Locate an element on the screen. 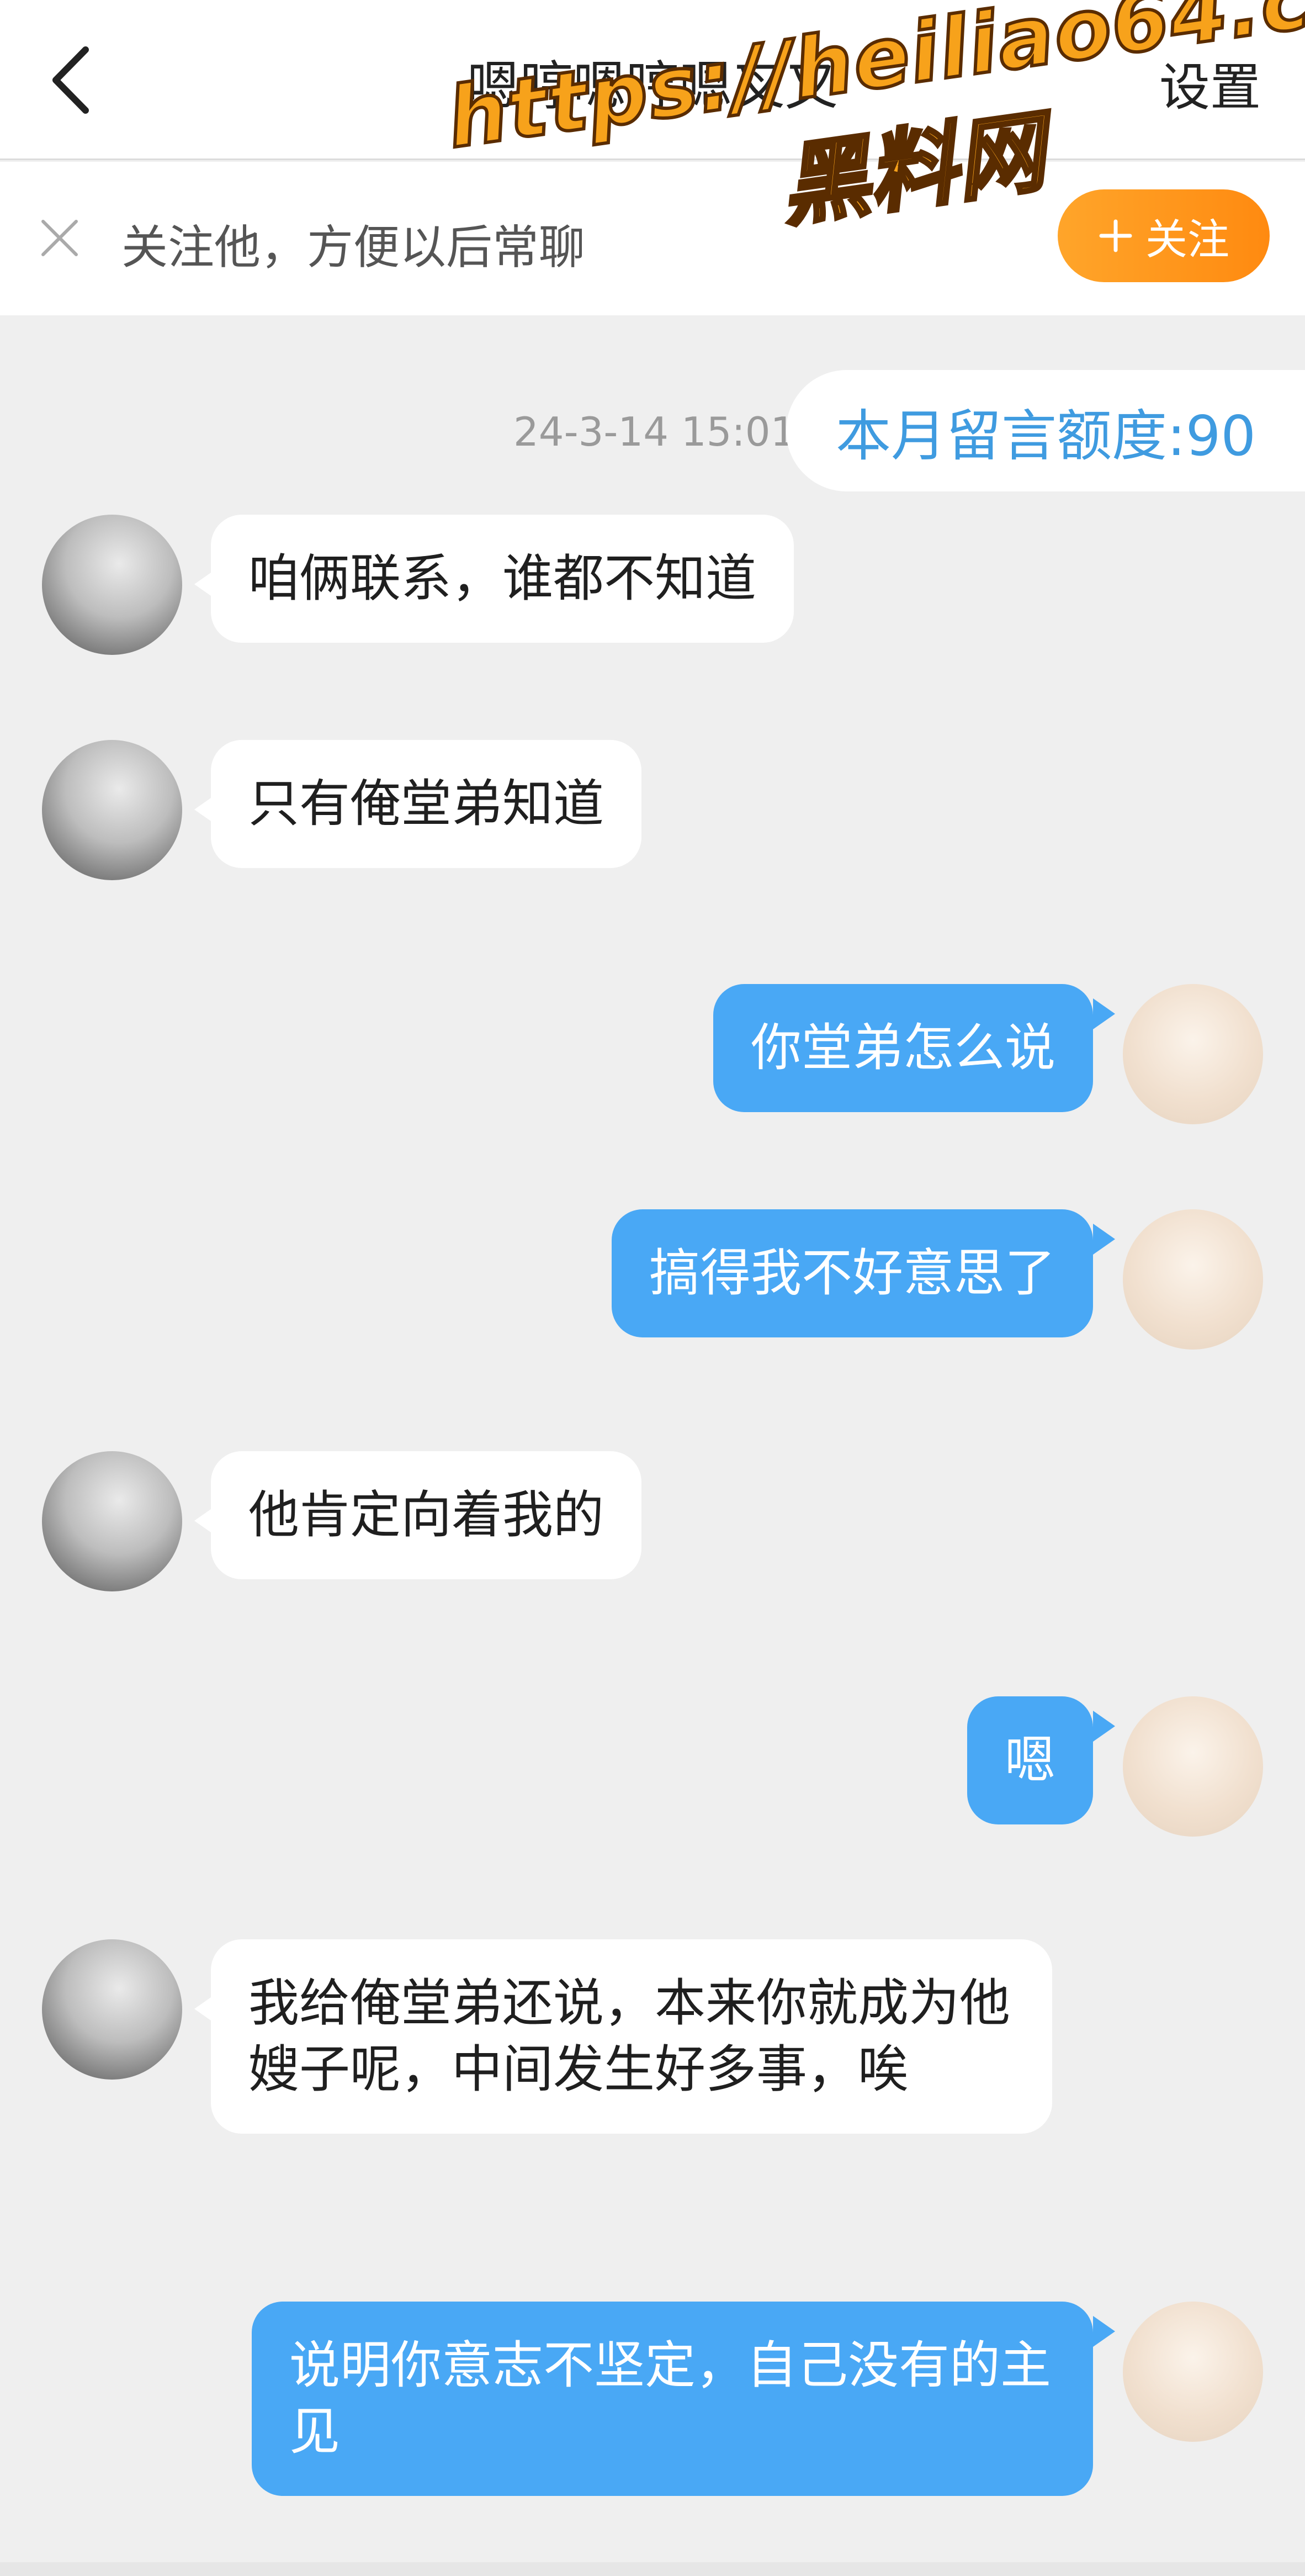  incoming-message-bubble: 咱俩联系，谁都不知道 is located at coordinates (502, 579).